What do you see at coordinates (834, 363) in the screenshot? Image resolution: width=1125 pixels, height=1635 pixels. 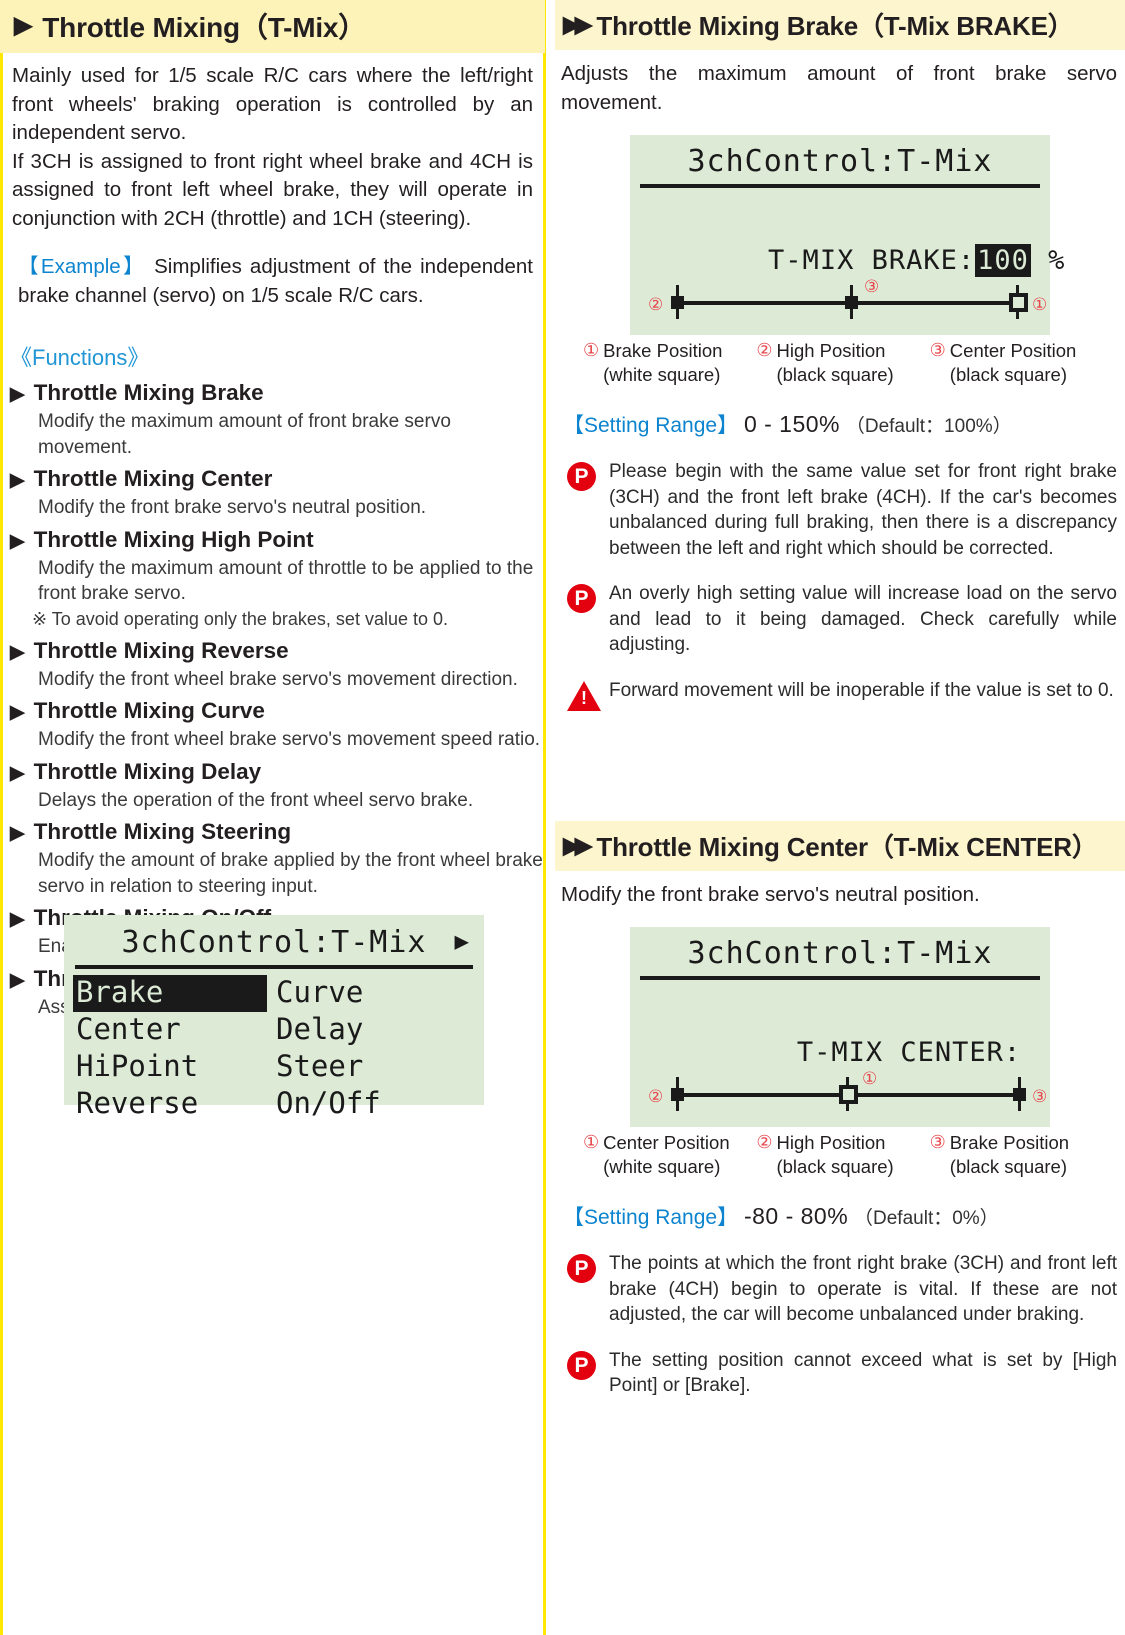 I see `legend-text: High Position (black square)` at bounding box center [834, 363].